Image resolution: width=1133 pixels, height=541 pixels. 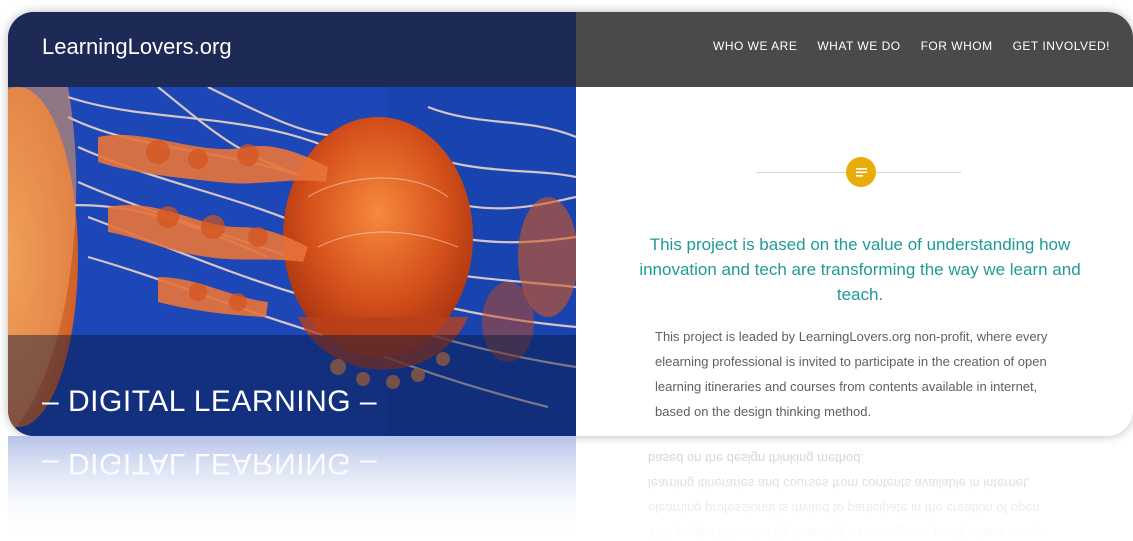 What do you see at coordinates (957, 46) in the screenshot?
I see `nav-for-whom: FOR WHOM` at bounding box center [957, 46].